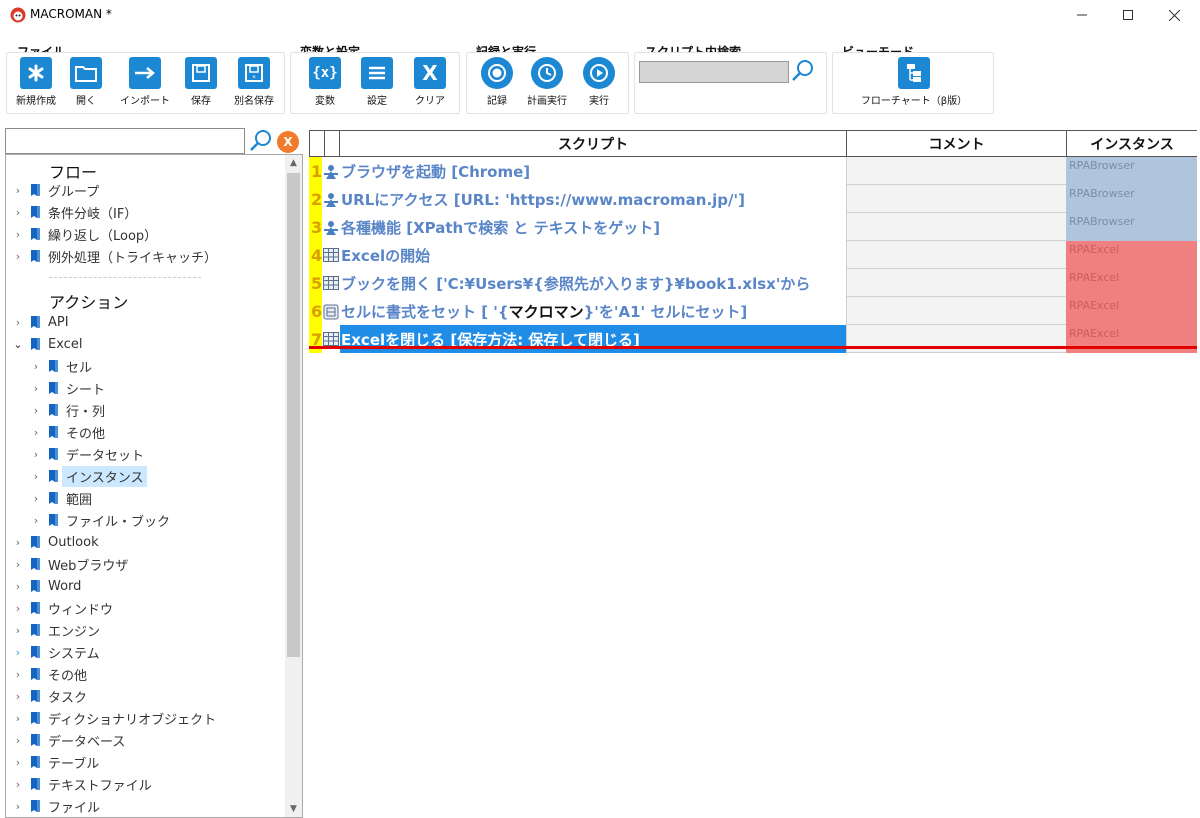 The height and width of the screenshot is (818, 1200). What do you see at coordinates (714, 72) in the screenshot?
I see `script-search-input` at bounding box center [714, 72].